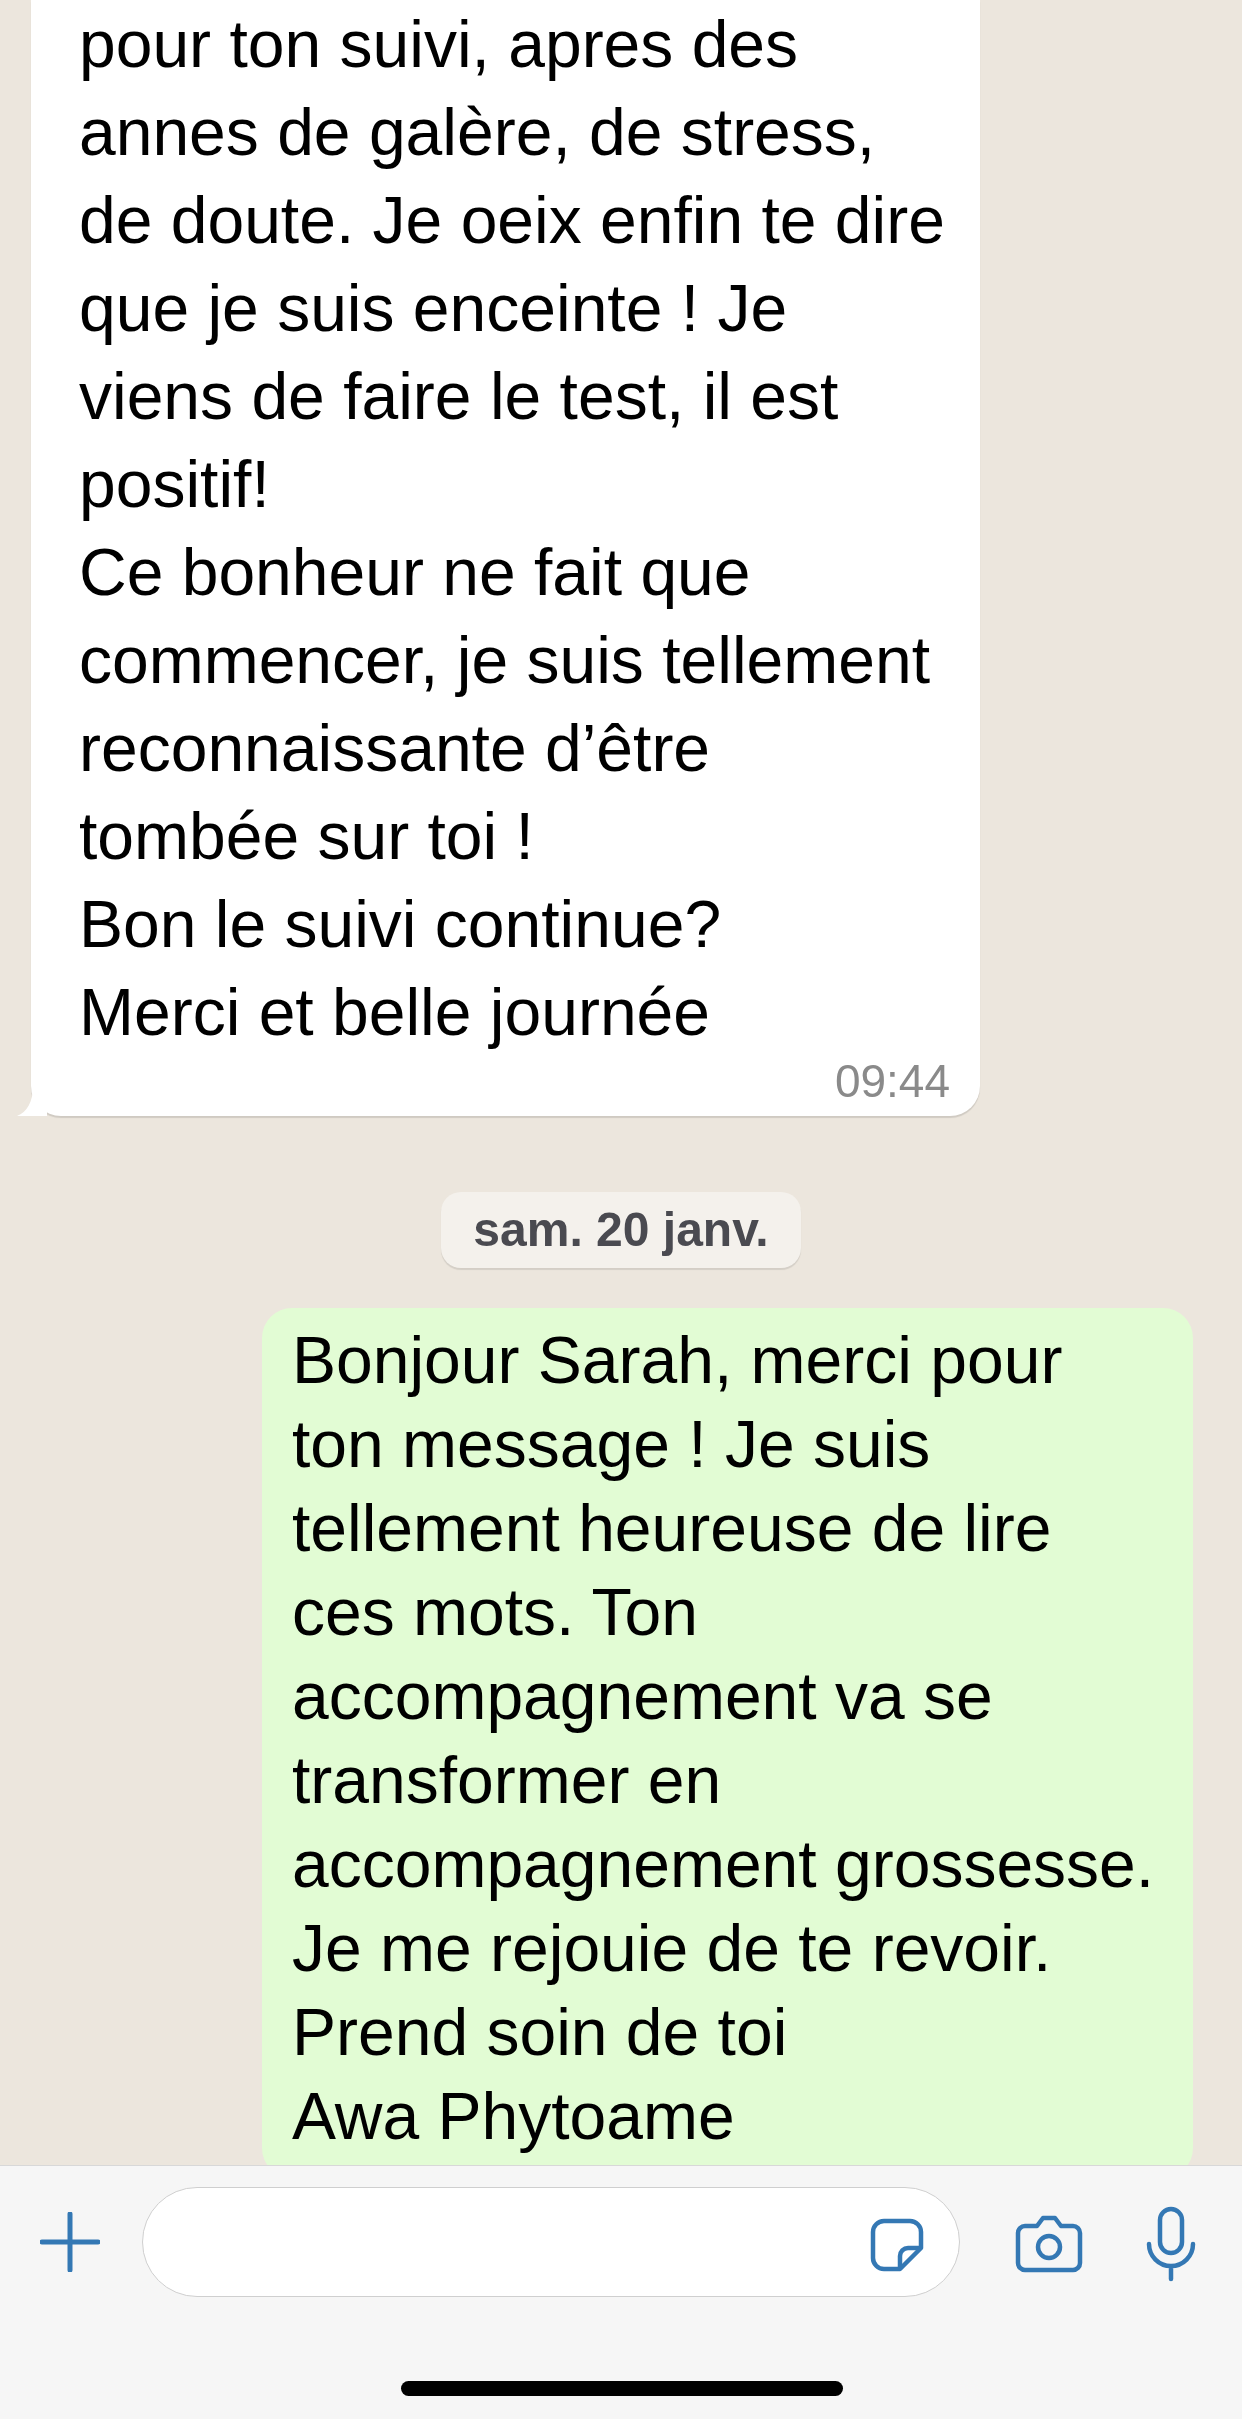 This screenshot has width=1242, height=2419. What do you see at coordinates (1049, 2244) in the screenshot?
I see `camera-icon` at bounding box center [1049, 2244].